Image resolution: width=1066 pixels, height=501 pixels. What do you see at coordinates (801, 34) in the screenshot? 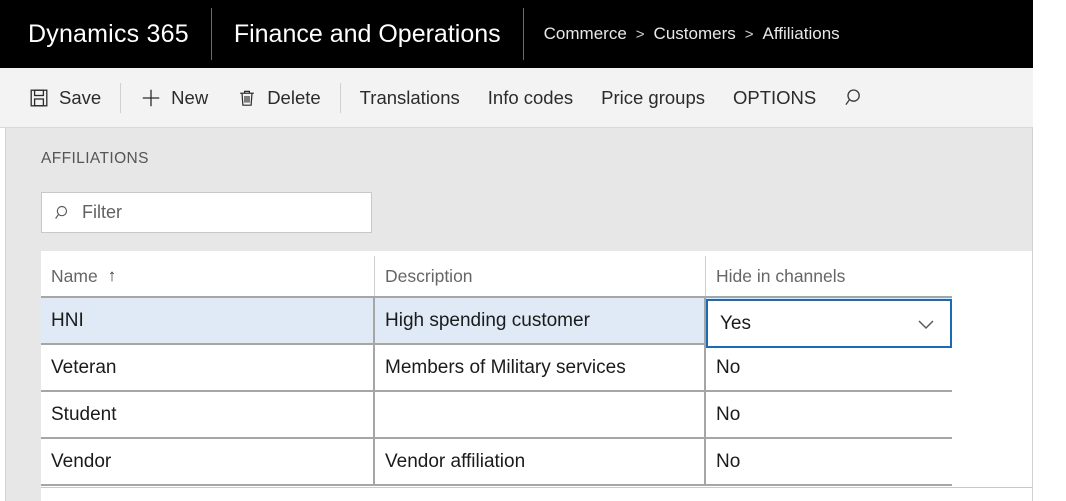
I see `breadcrumb-item-affiliations: Affiliations` at bounding box center [801, 34].